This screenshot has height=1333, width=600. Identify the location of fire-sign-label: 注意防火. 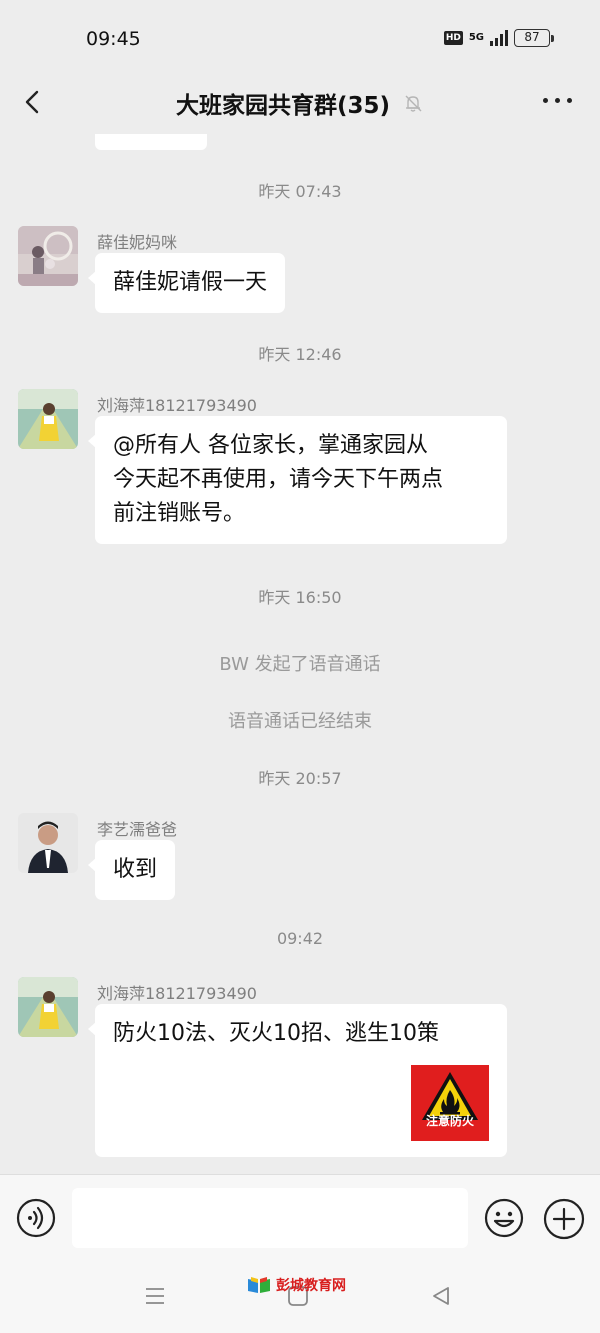
(449, 1121).